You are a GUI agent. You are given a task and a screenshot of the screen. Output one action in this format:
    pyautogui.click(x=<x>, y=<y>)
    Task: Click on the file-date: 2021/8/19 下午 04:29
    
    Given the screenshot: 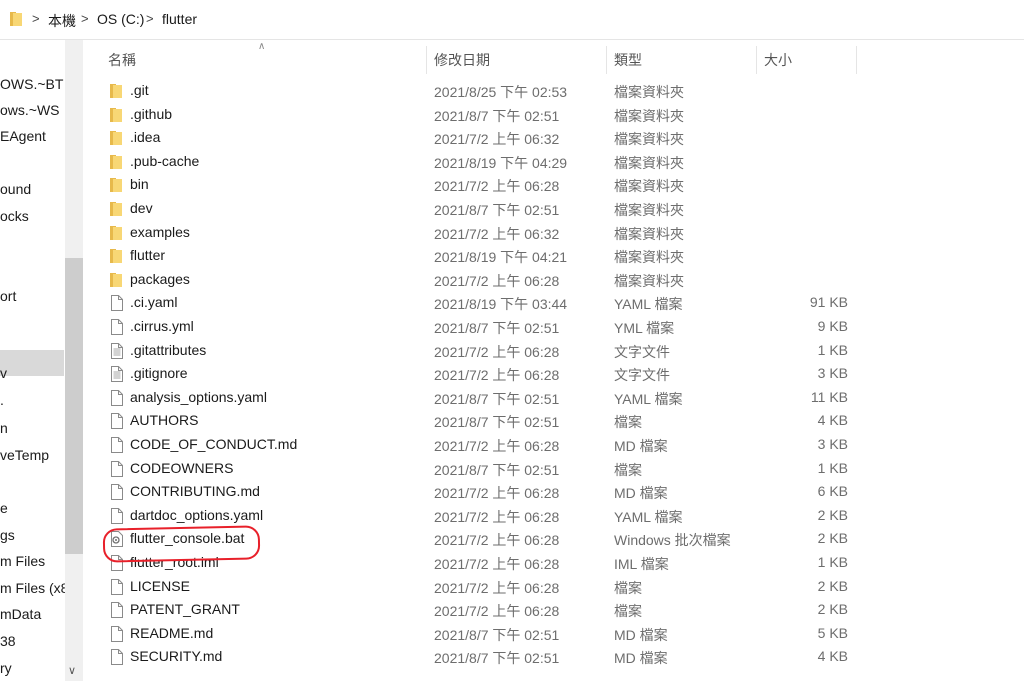 What is the action you would take?
    pyautogui.click(x=501, y=162)
    